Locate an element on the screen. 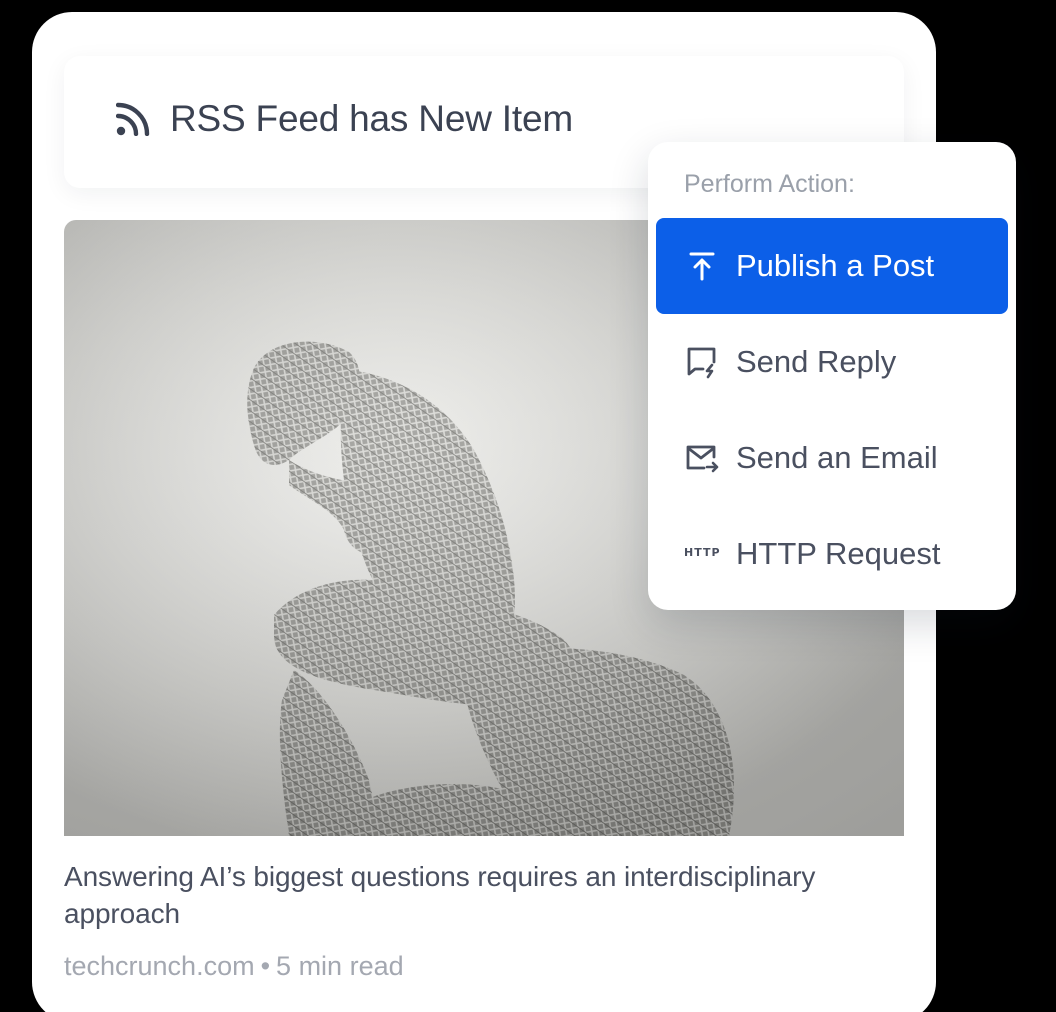 The height and width of the screenshot is (1012, 1056). menu-item-label: Send an Email is located at coordinates (837, 457).